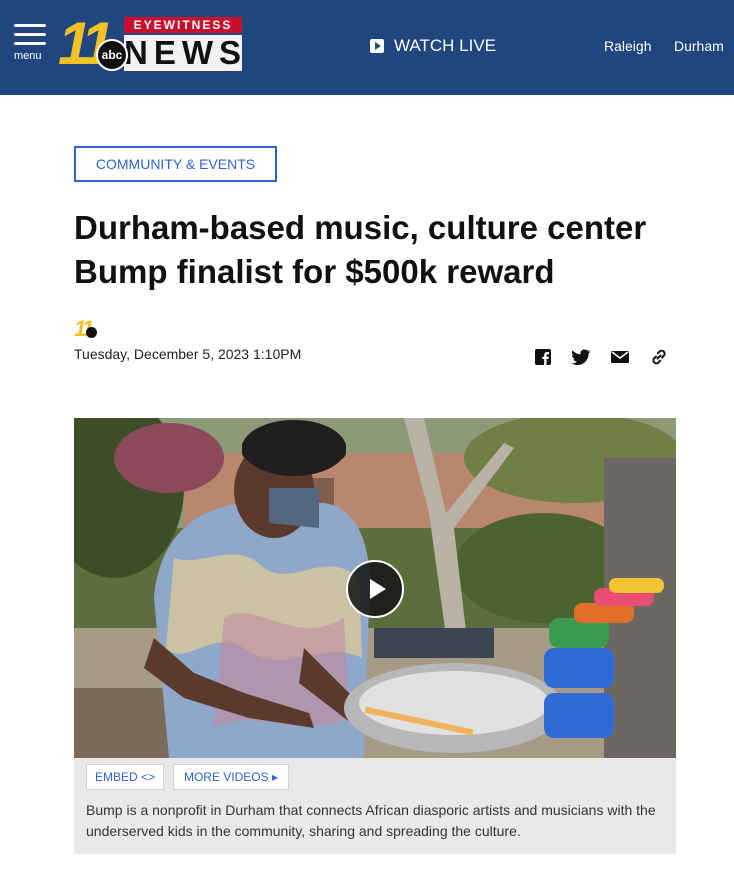  Describe the element at coordinates (231, 777) in the screenshot. I see `more-videos-button: MORE VIDEOS ▸` at that location.